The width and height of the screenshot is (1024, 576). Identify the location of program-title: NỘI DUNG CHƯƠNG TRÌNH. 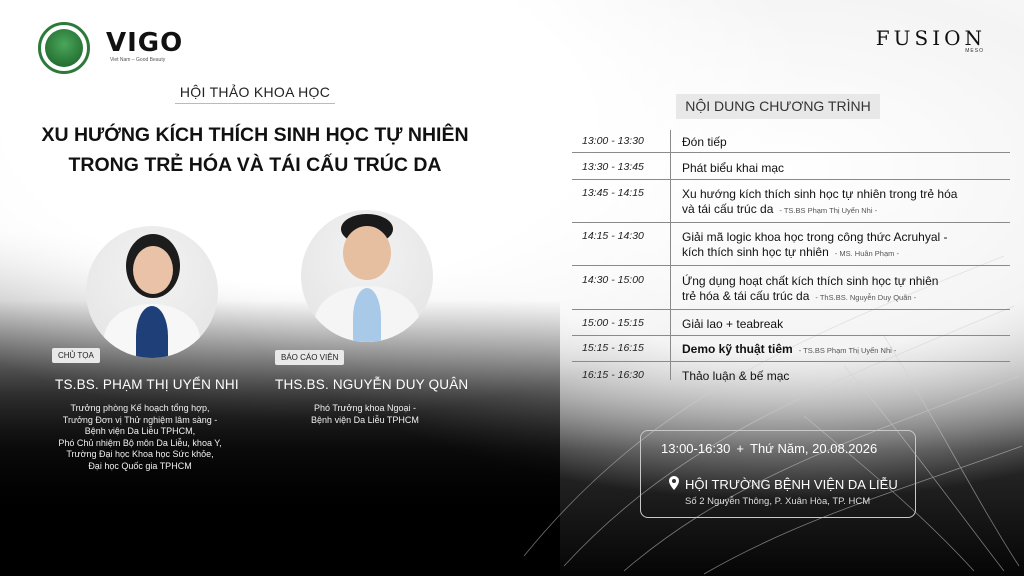
(778, 106).